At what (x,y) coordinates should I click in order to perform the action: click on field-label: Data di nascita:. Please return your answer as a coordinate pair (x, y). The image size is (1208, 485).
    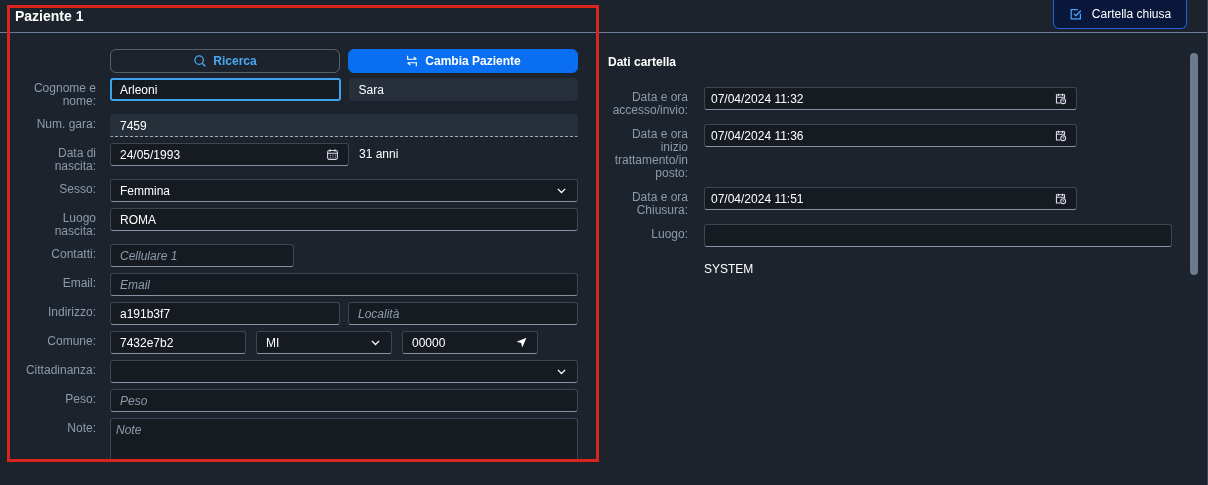
    Looking at the image, I should click on (74, 159).